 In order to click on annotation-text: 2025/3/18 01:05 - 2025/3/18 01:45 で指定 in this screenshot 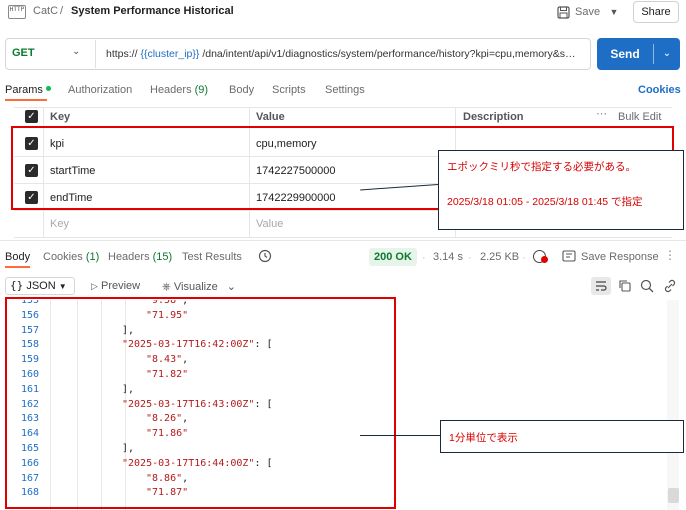, I will do `click(545, 202)`.